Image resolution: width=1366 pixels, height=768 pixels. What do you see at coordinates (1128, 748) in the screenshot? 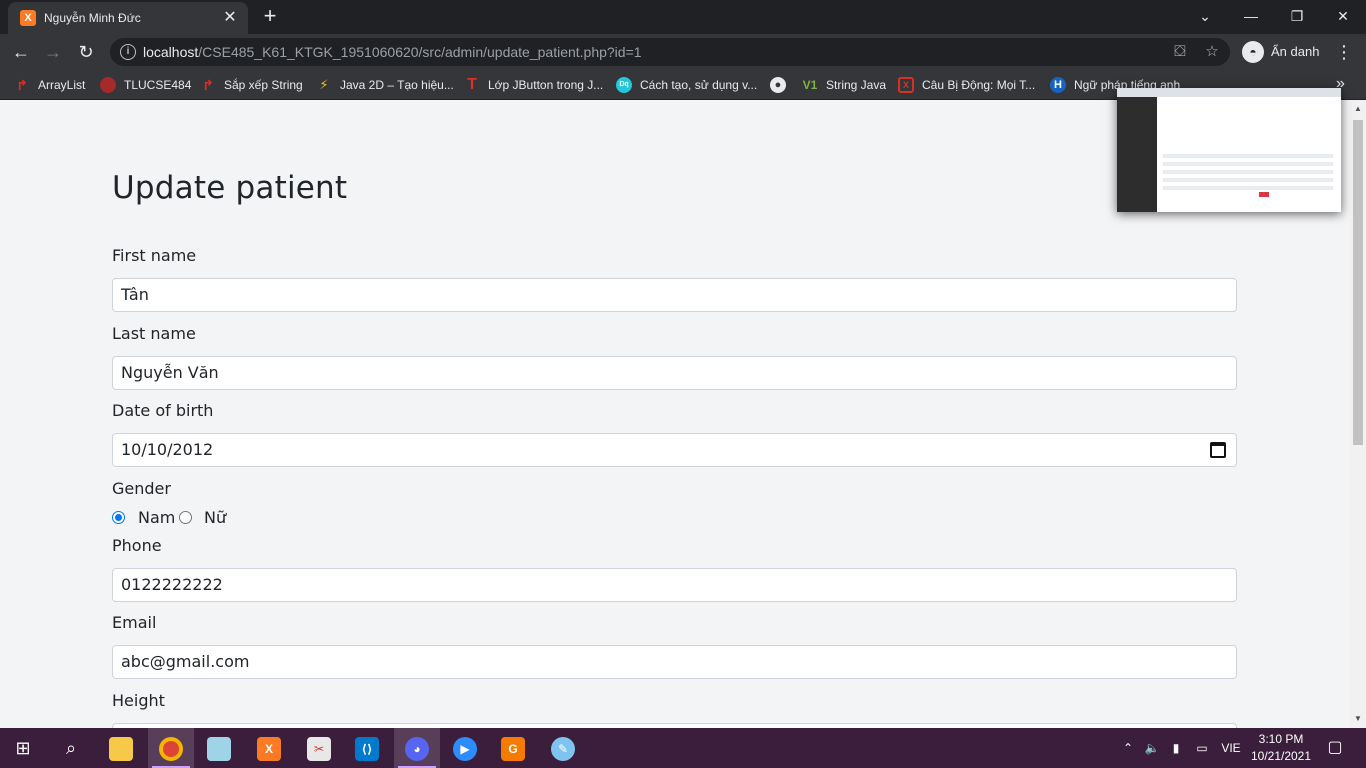
I see `tray-overflow-icon: ⌃` at bounding box center [1128, 748].